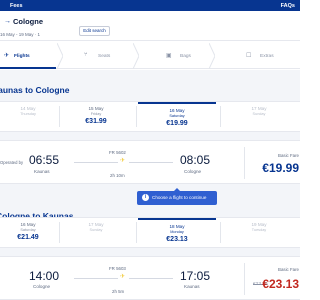  I want to click on step-extras: ☐ Extras, so click(271, 56).